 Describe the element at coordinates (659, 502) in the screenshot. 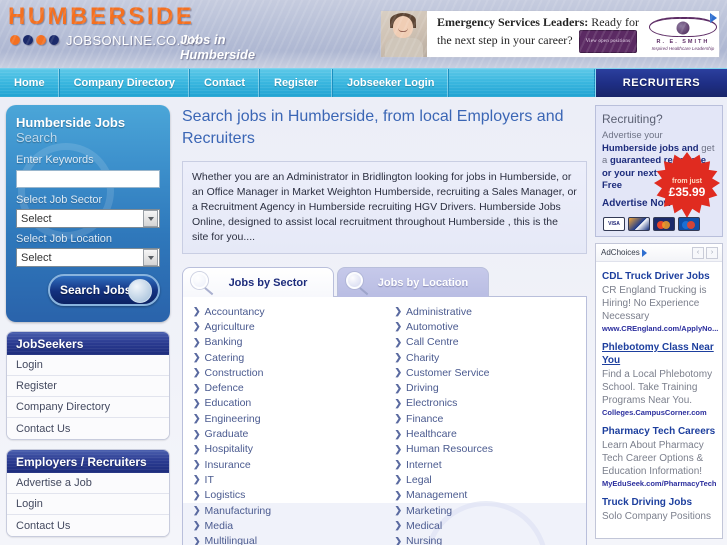

I see `ad-title: Truck Driving Jobs` at that location.